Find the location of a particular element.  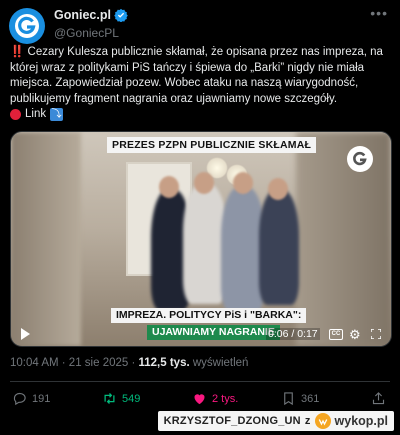

video-time: 0:06 / 0:17 is located at coordinates (293, 334).